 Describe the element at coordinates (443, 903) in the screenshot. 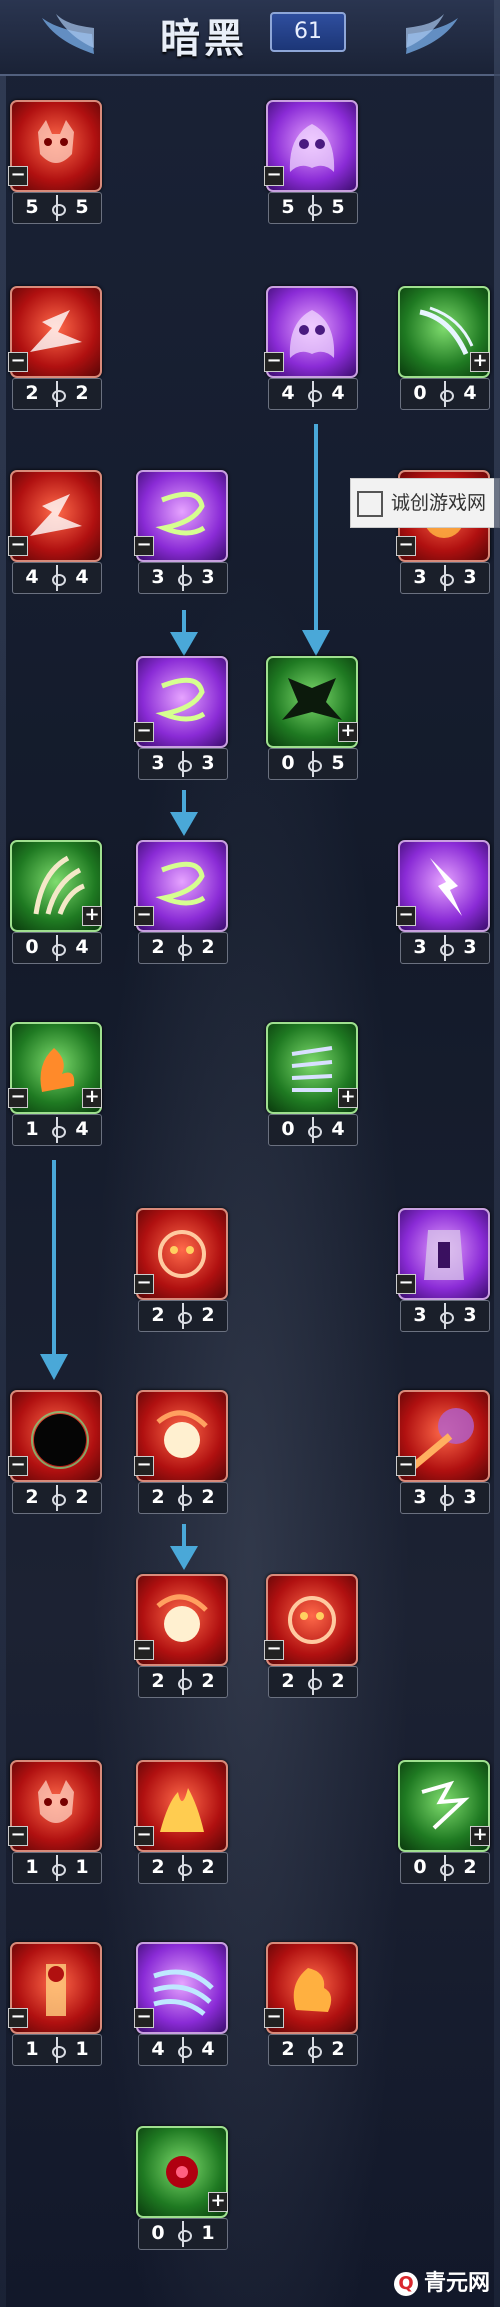

I see `skill-slot: − 3 3` at that location.